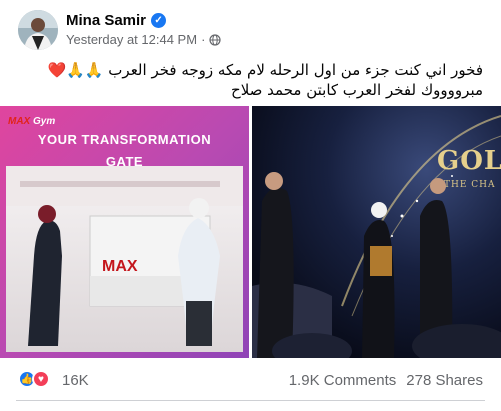 Image resolution: width=501 pixels, height=411 pixels. What do you see at coordinates (106, 20) in the screenshot?
I see `author-name: Mina Samir` at bounding box center [106, 20].